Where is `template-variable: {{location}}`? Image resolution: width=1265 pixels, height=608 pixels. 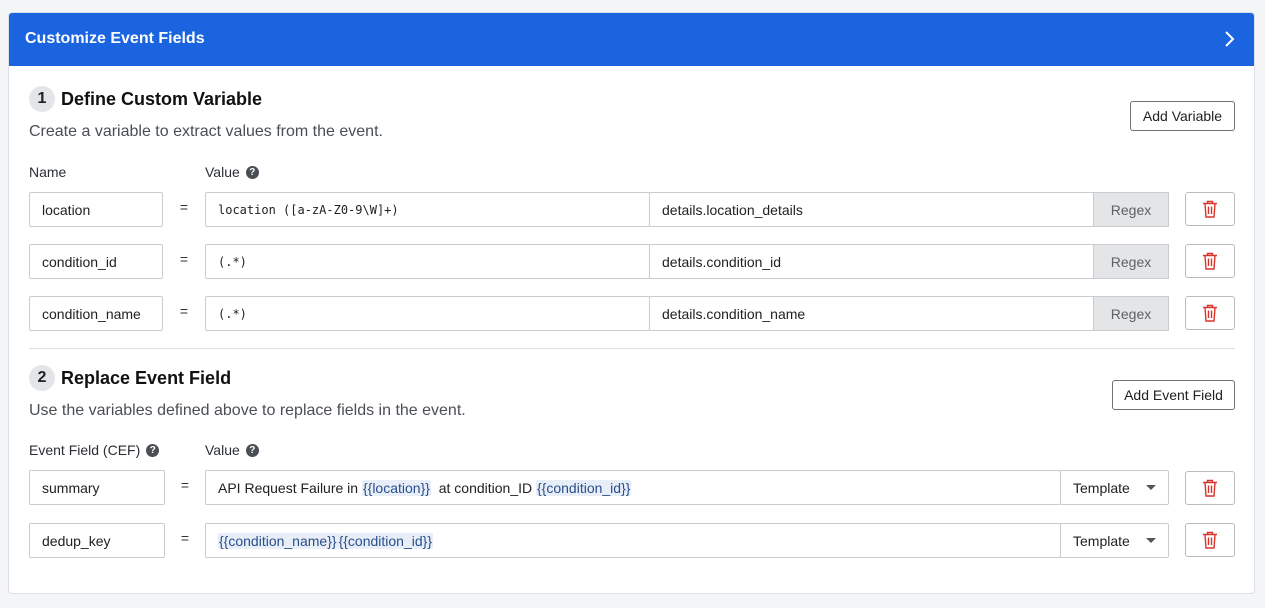 template-variable: {{location}} is located at coordinates (396, 487).